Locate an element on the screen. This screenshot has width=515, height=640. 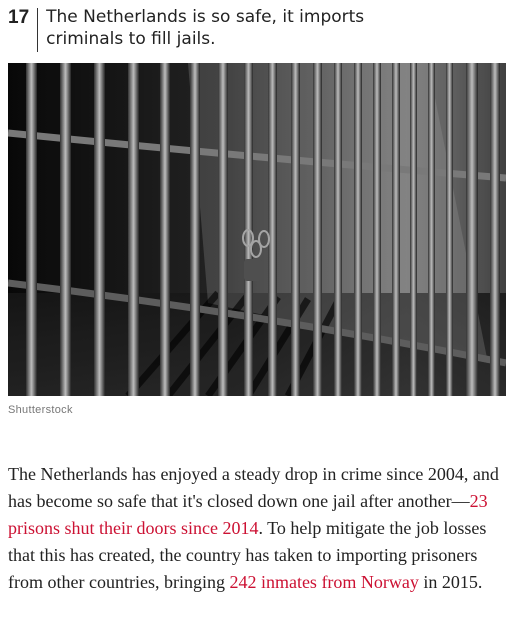
item-number: 17 is located at coordinates (19, 17).